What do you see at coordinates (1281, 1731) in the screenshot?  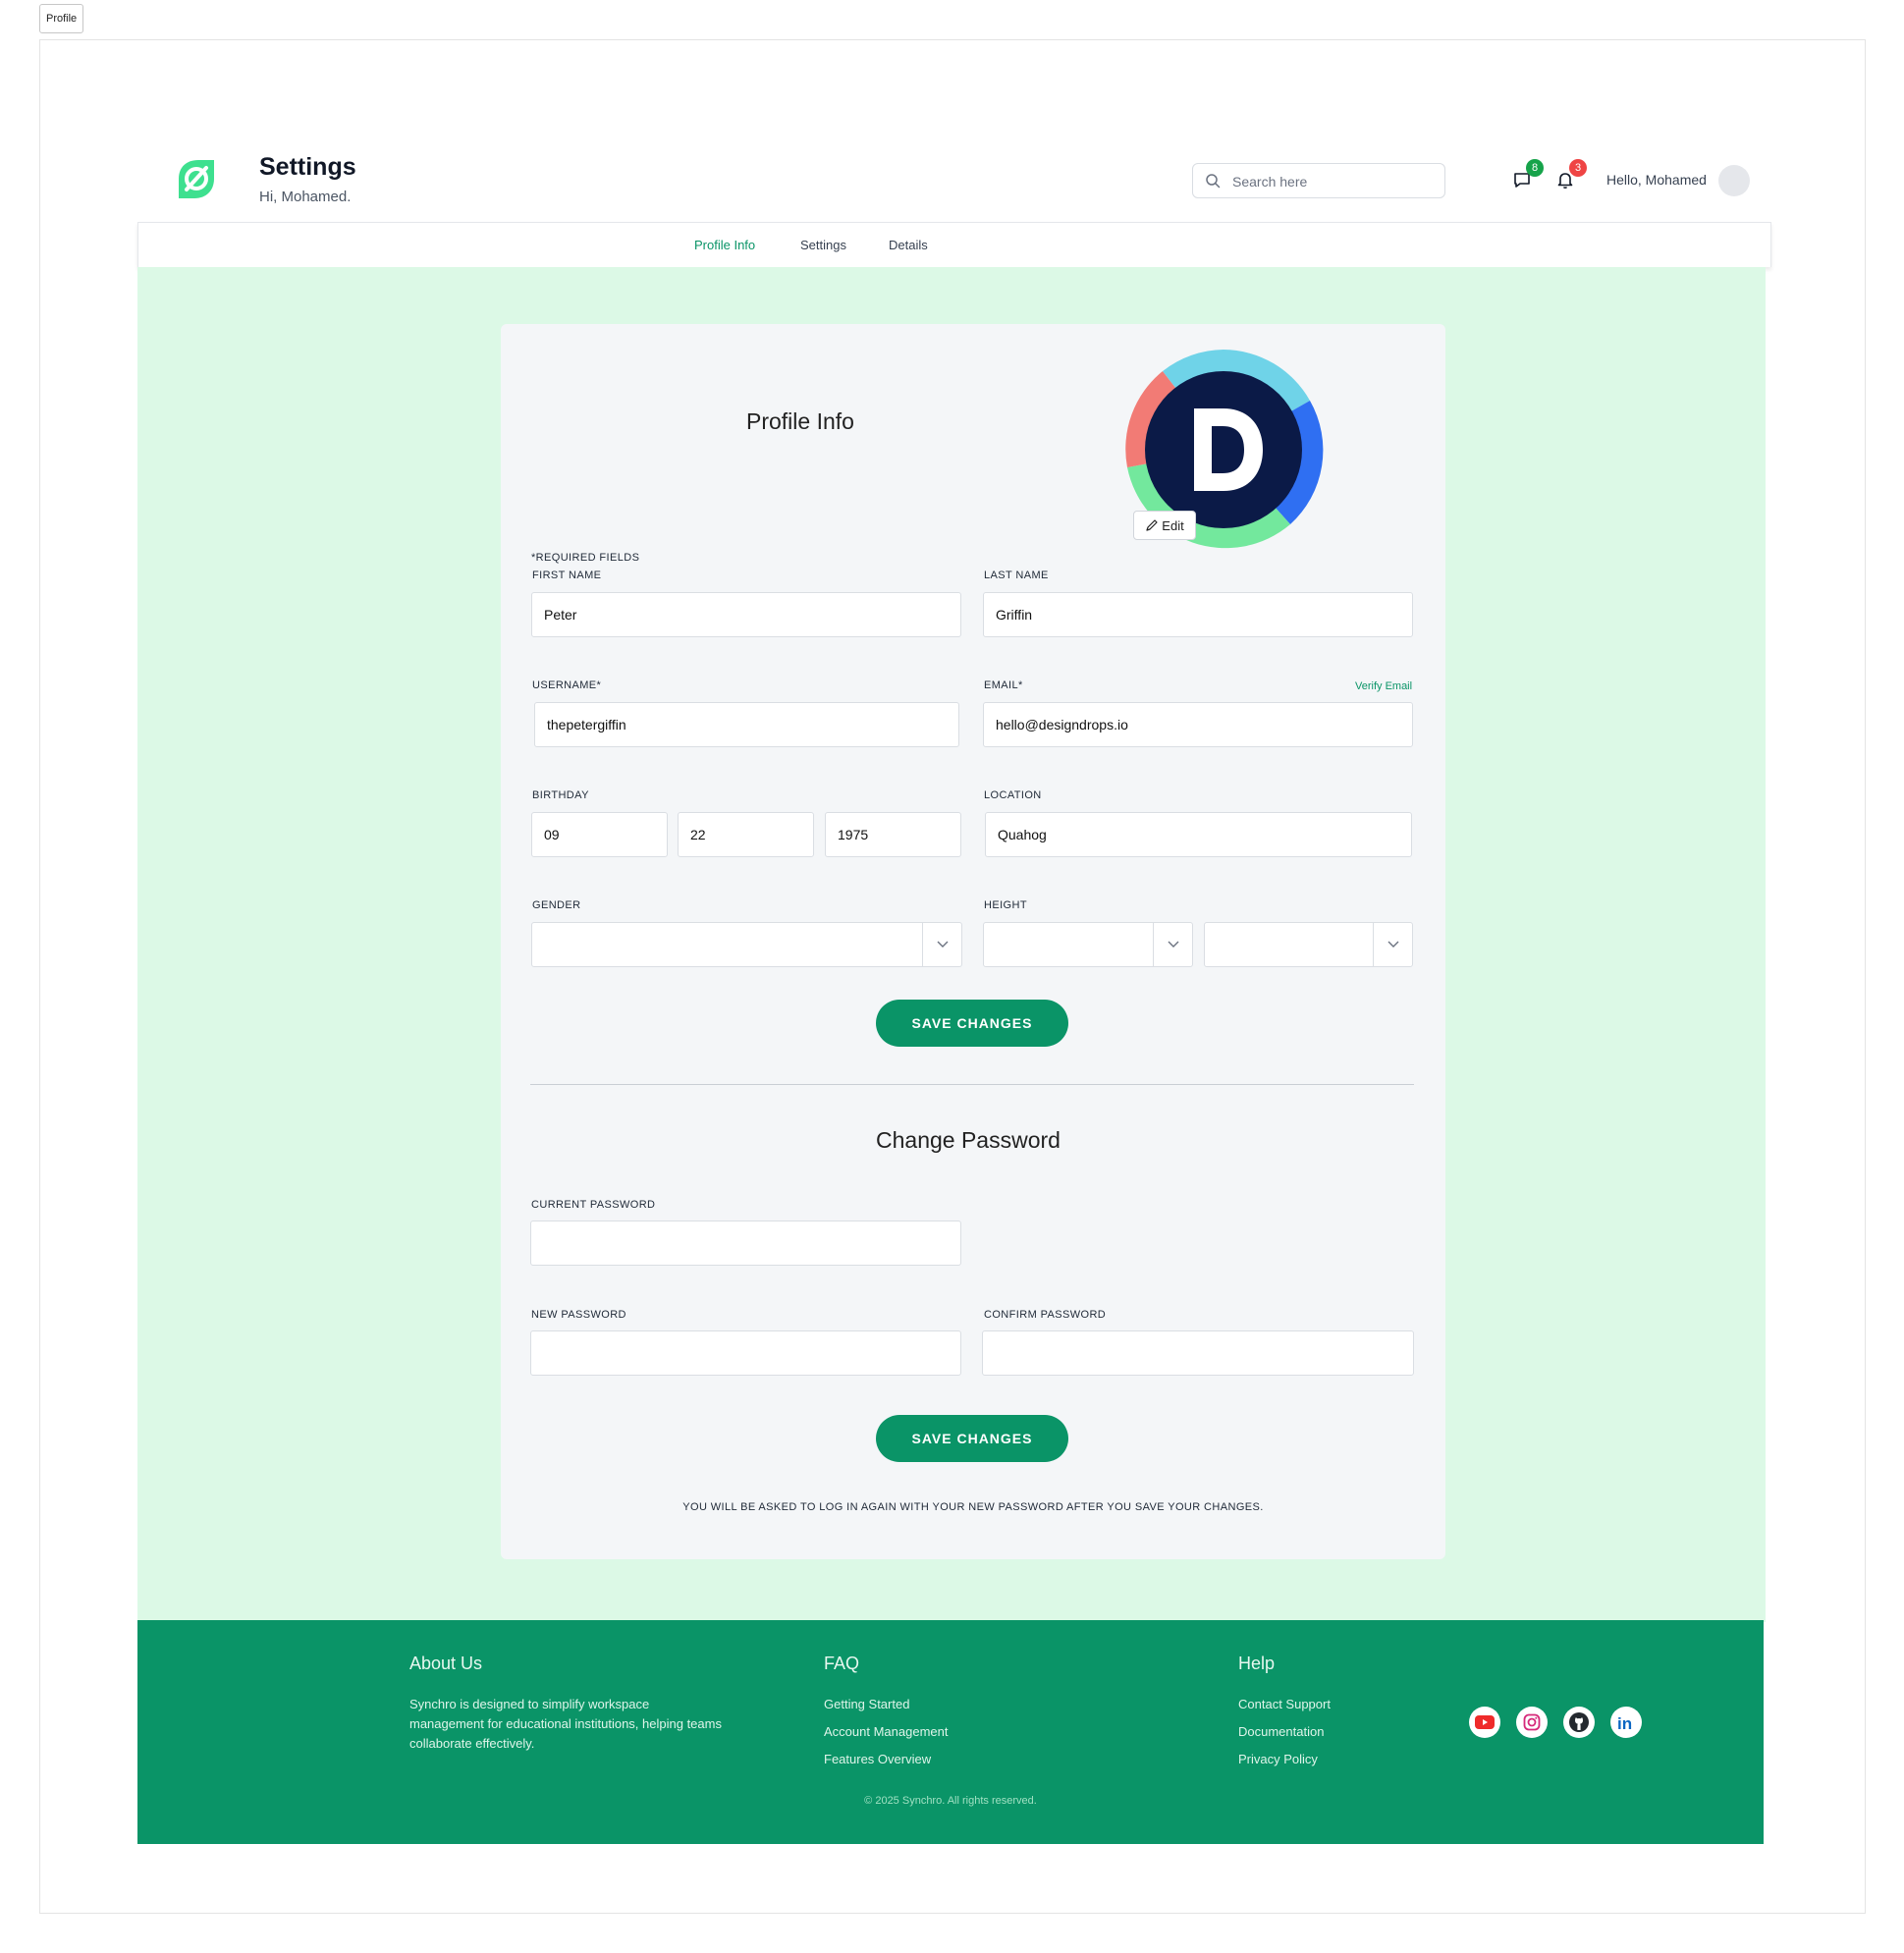 I see `footer-link-documentation: Documentation` at bounding box center [1281, 1731].